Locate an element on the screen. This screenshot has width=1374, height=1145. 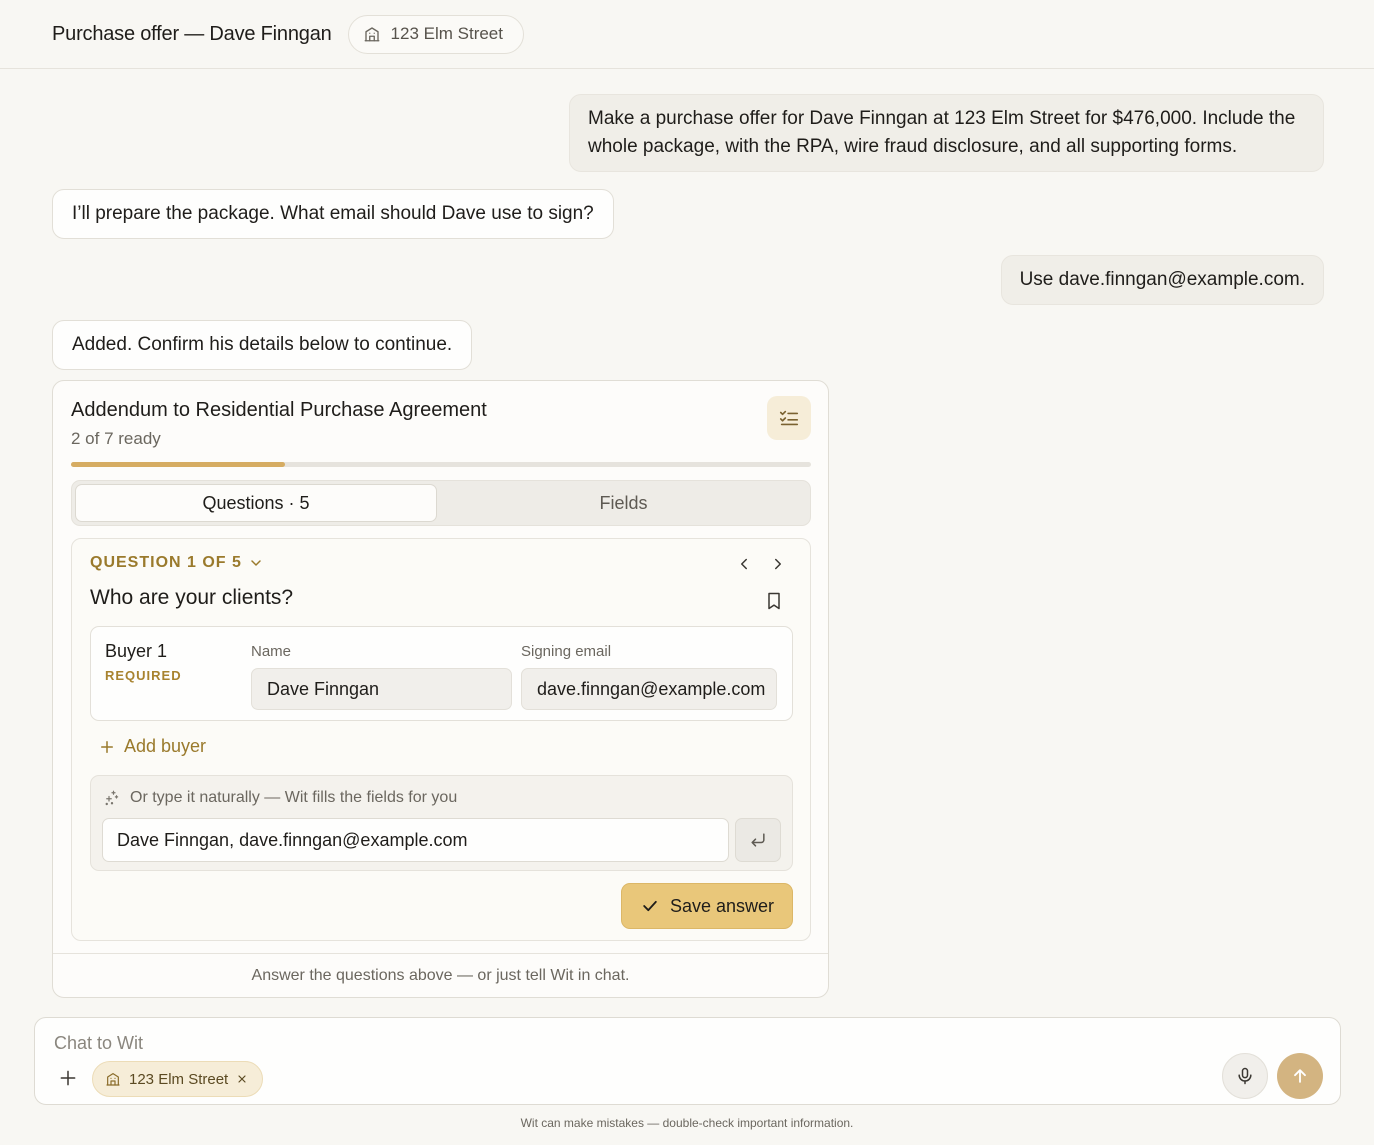
question-title: Who are your clients? is located at coordinates (192, 597).